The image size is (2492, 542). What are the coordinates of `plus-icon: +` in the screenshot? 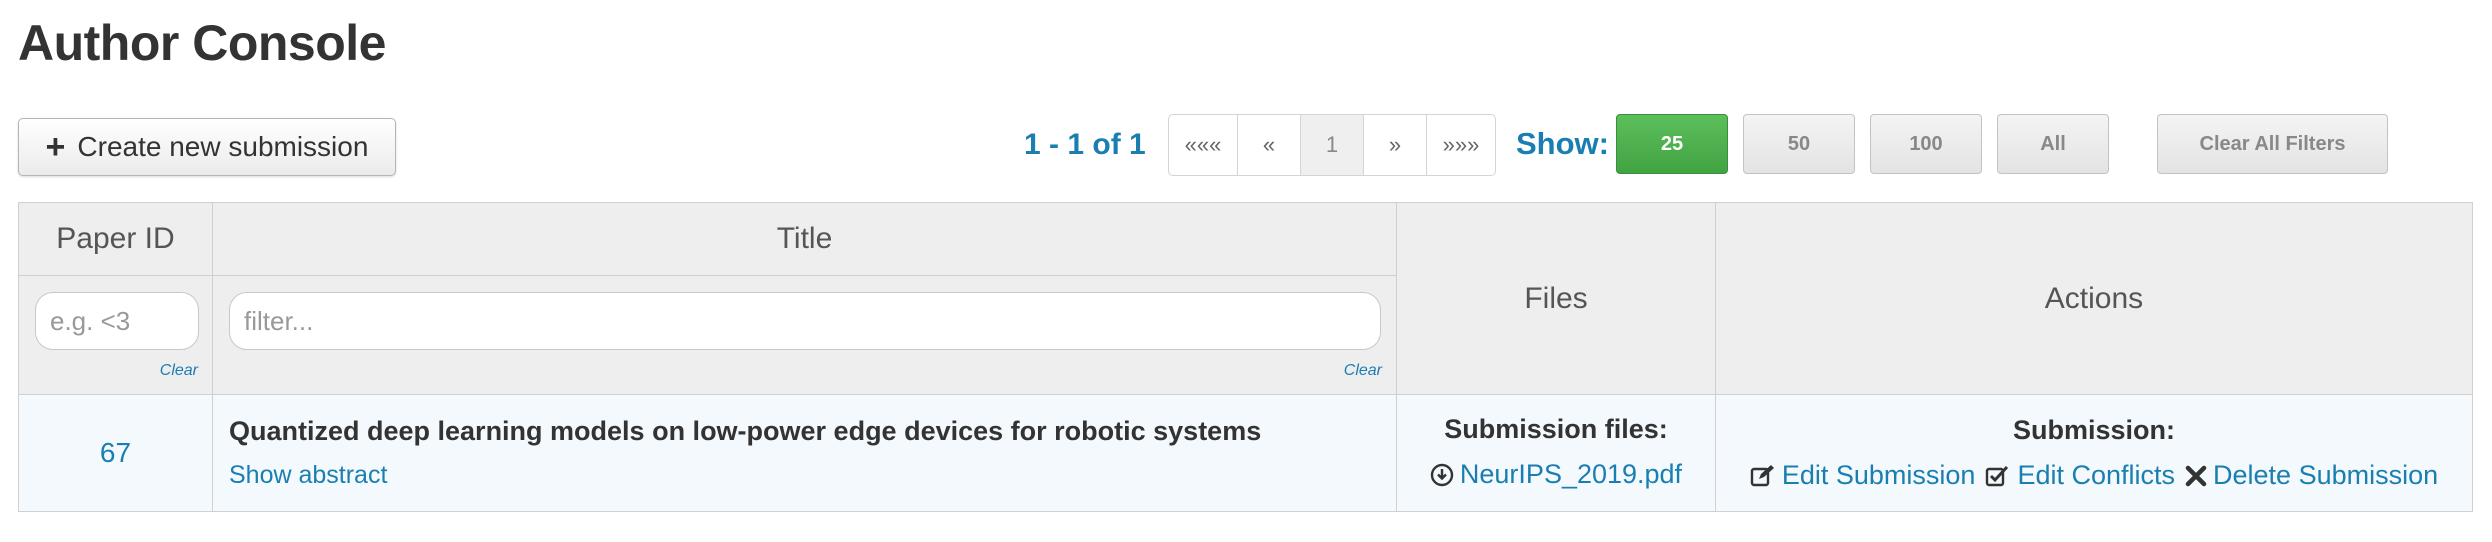 It's located at (55, 147).